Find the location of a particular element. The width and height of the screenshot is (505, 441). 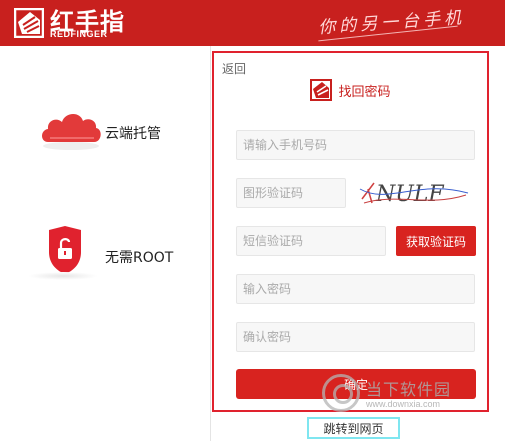

feature-cloud-hosting: 云端托管 is located at coordinates (133, 133).